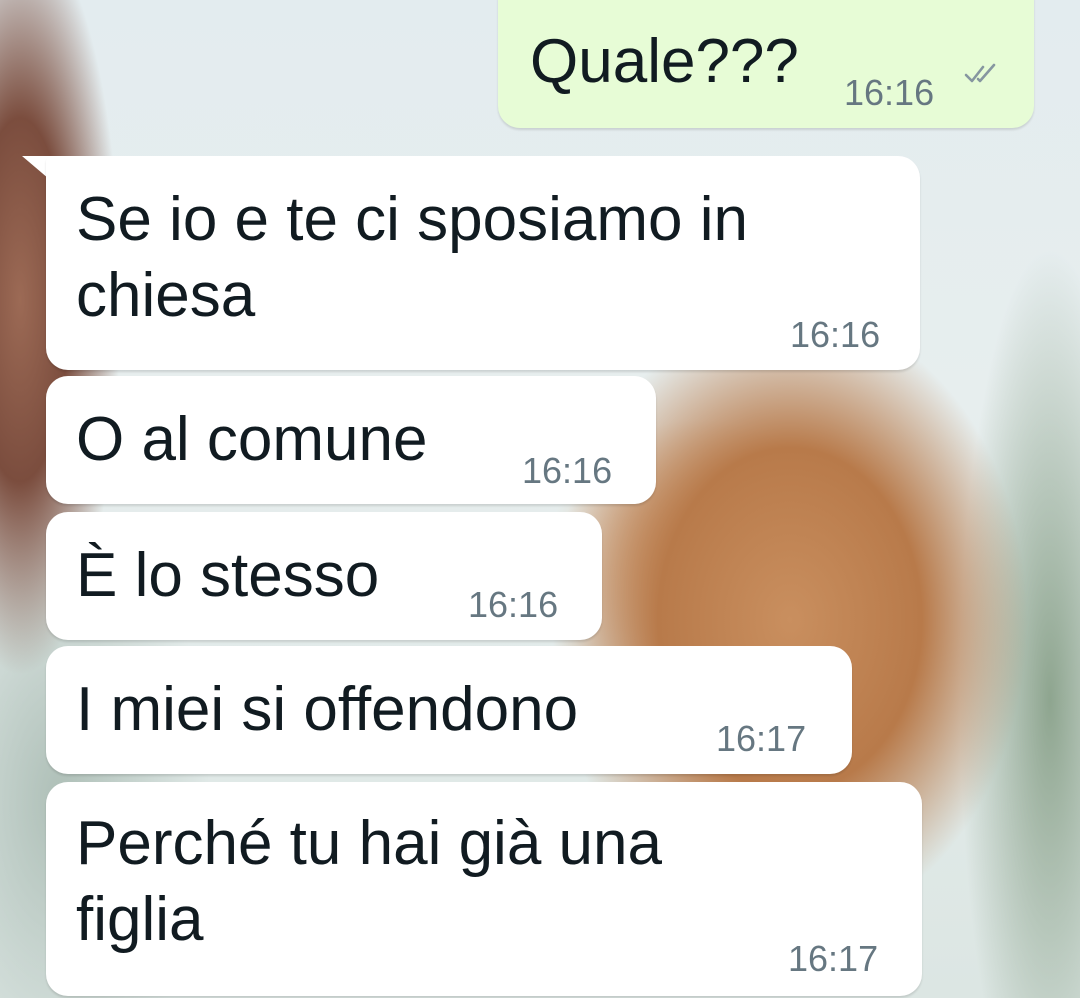 The width and height of the screenshot is (1080, 998). I want to click on message-bubble-incoming: I miei si offendono 16:17, so click(449, 710).